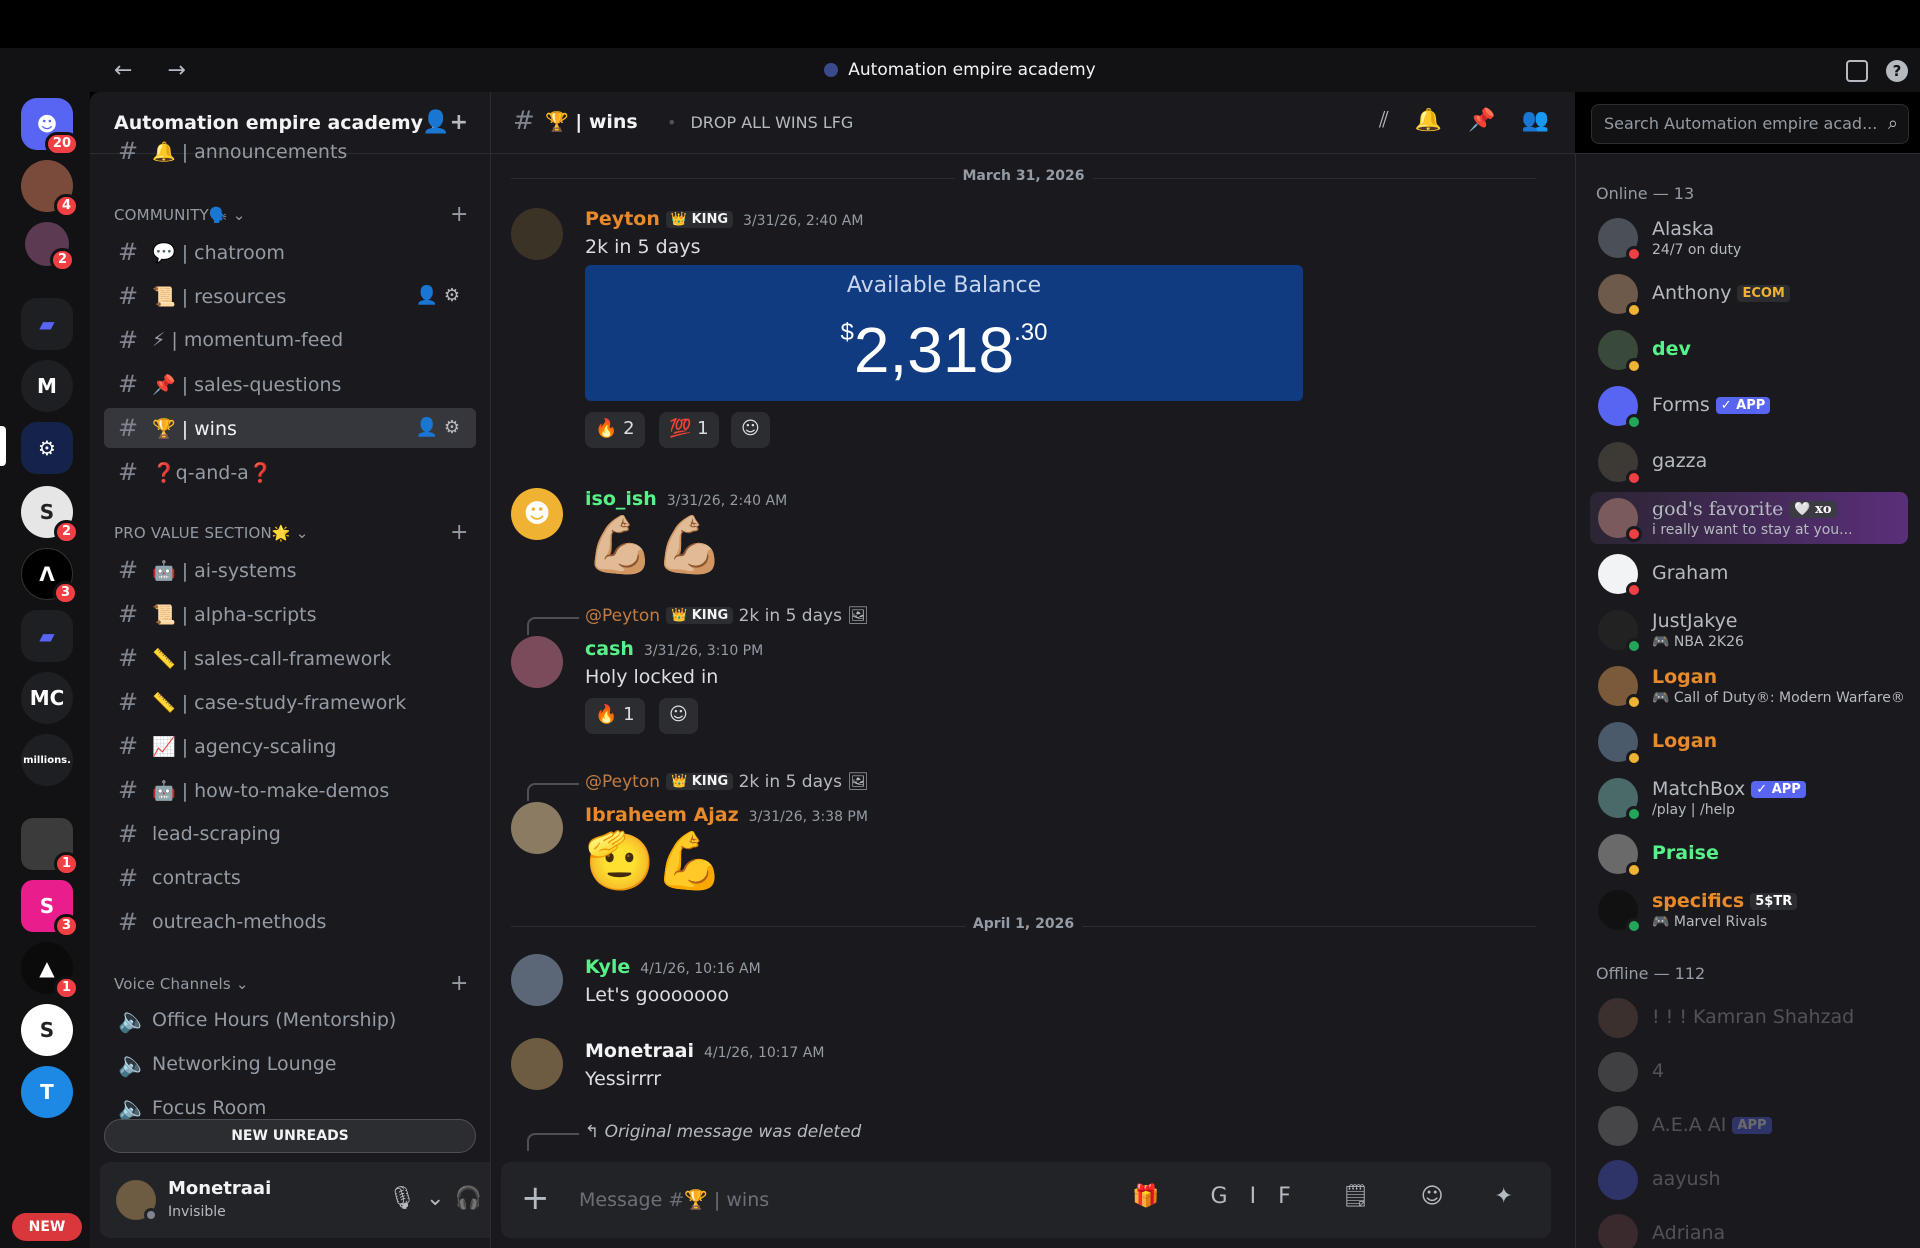 This screenshot has height=1248, width=1920. I want to click on voice-networking-lounge: 🔈 Networking Lounge, so click(290, 1064).